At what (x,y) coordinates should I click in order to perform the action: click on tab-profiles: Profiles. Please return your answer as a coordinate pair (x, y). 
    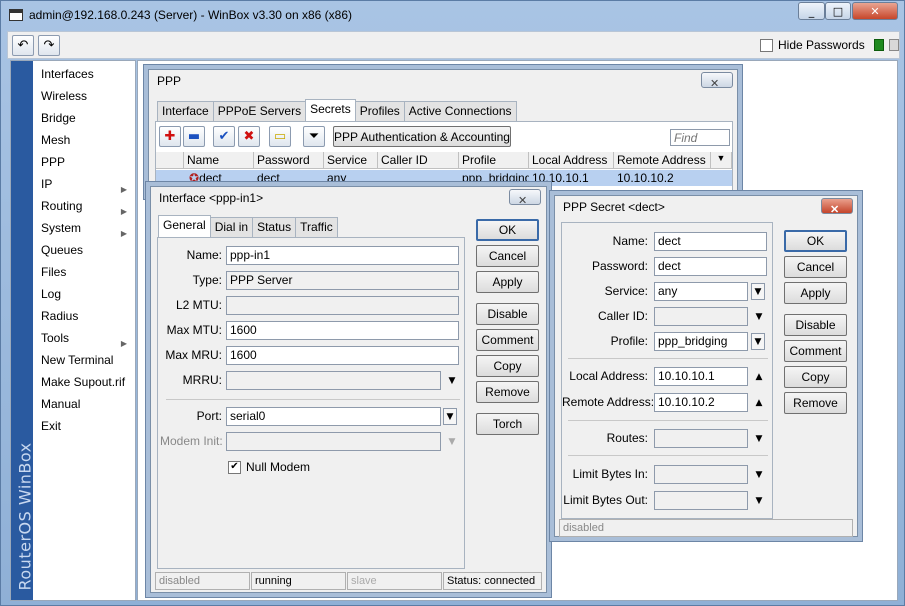
    Looking at the image, I should click on (379, 111).